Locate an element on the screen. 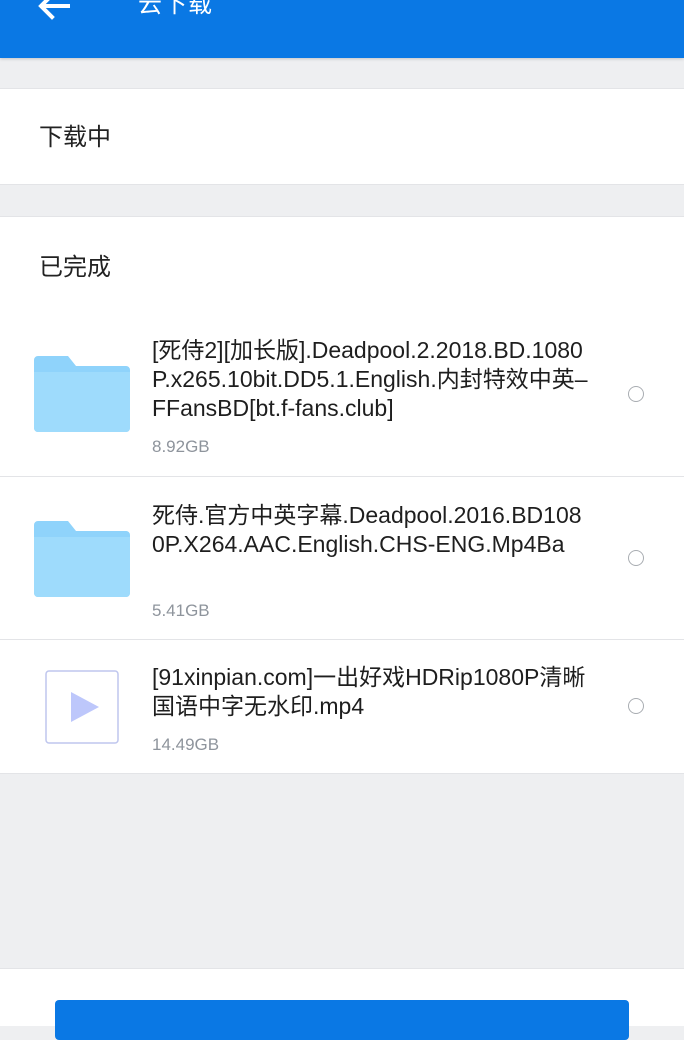 This screenshot has width=684, height=1040. app-header: 云下载 is located at coordinates (342, 29).